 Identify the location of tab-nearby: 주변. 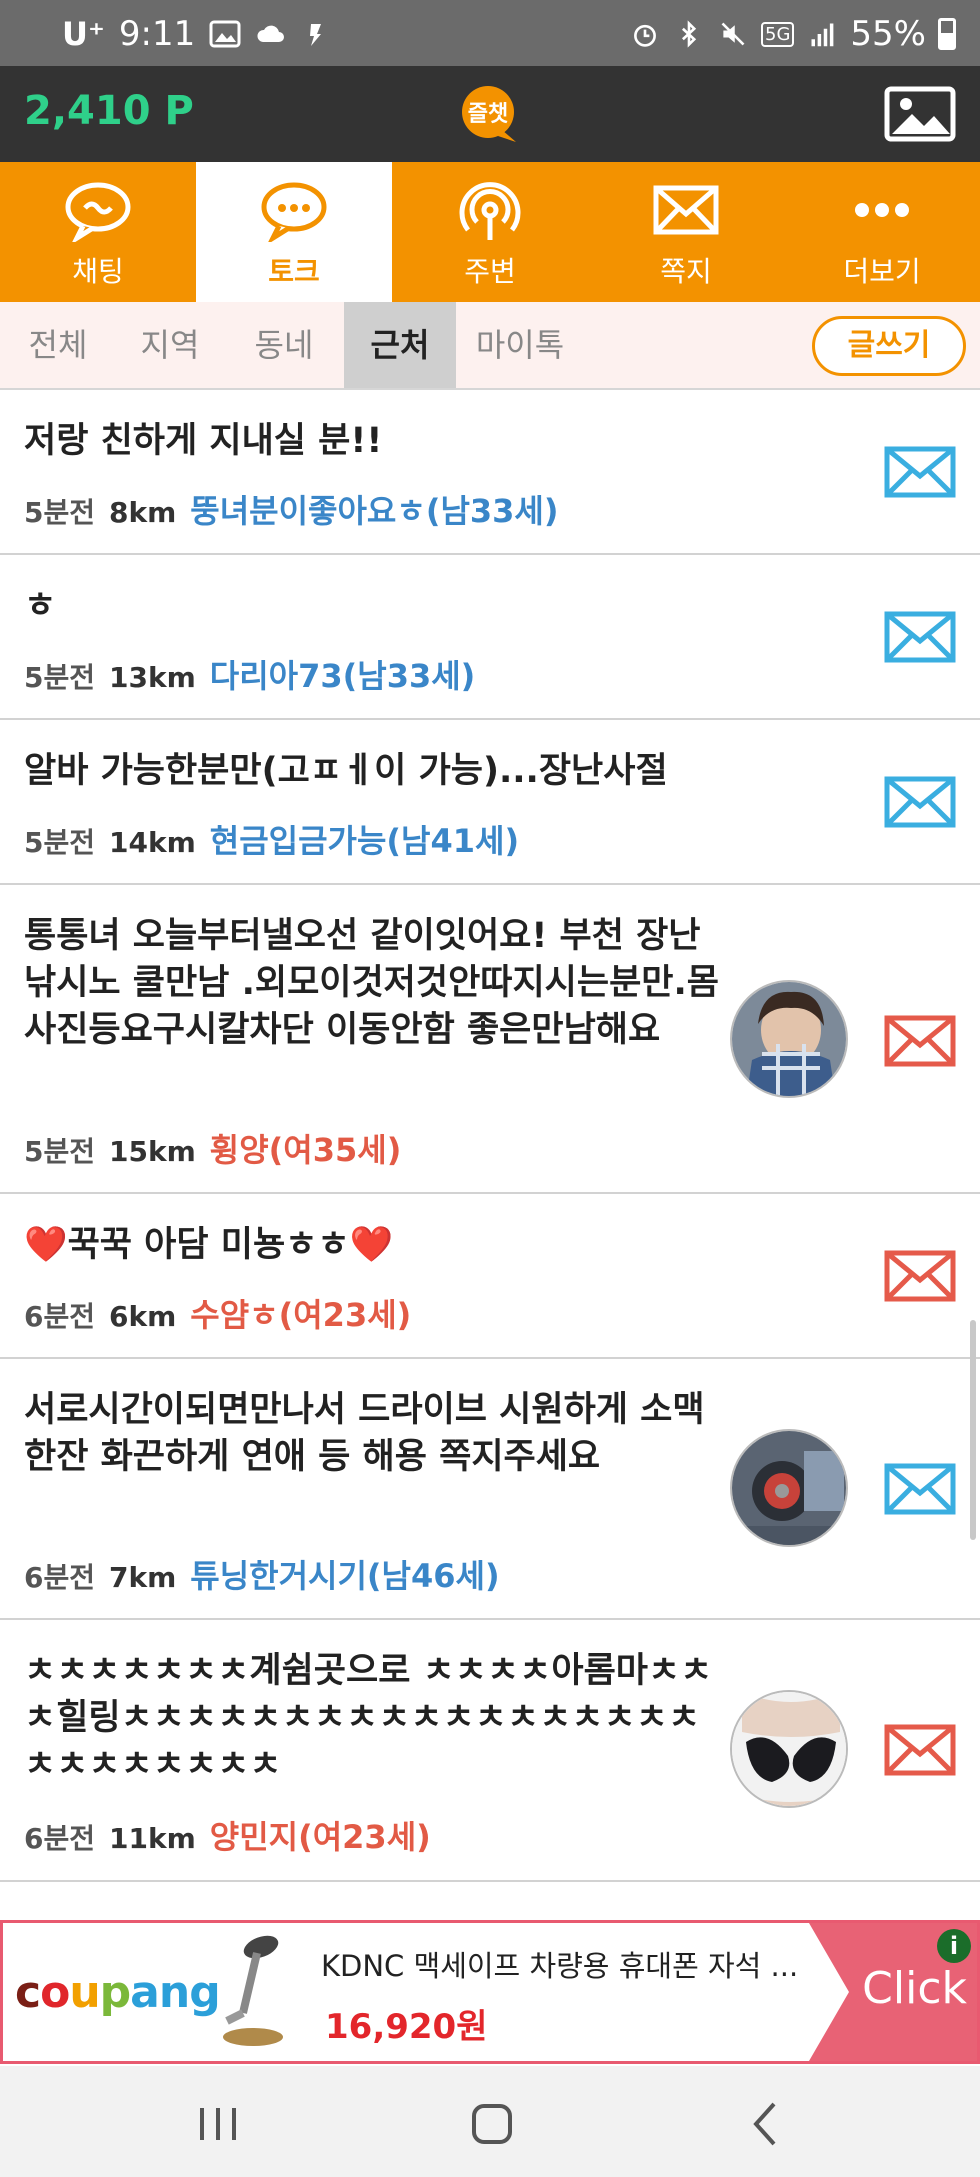
(490, 232).